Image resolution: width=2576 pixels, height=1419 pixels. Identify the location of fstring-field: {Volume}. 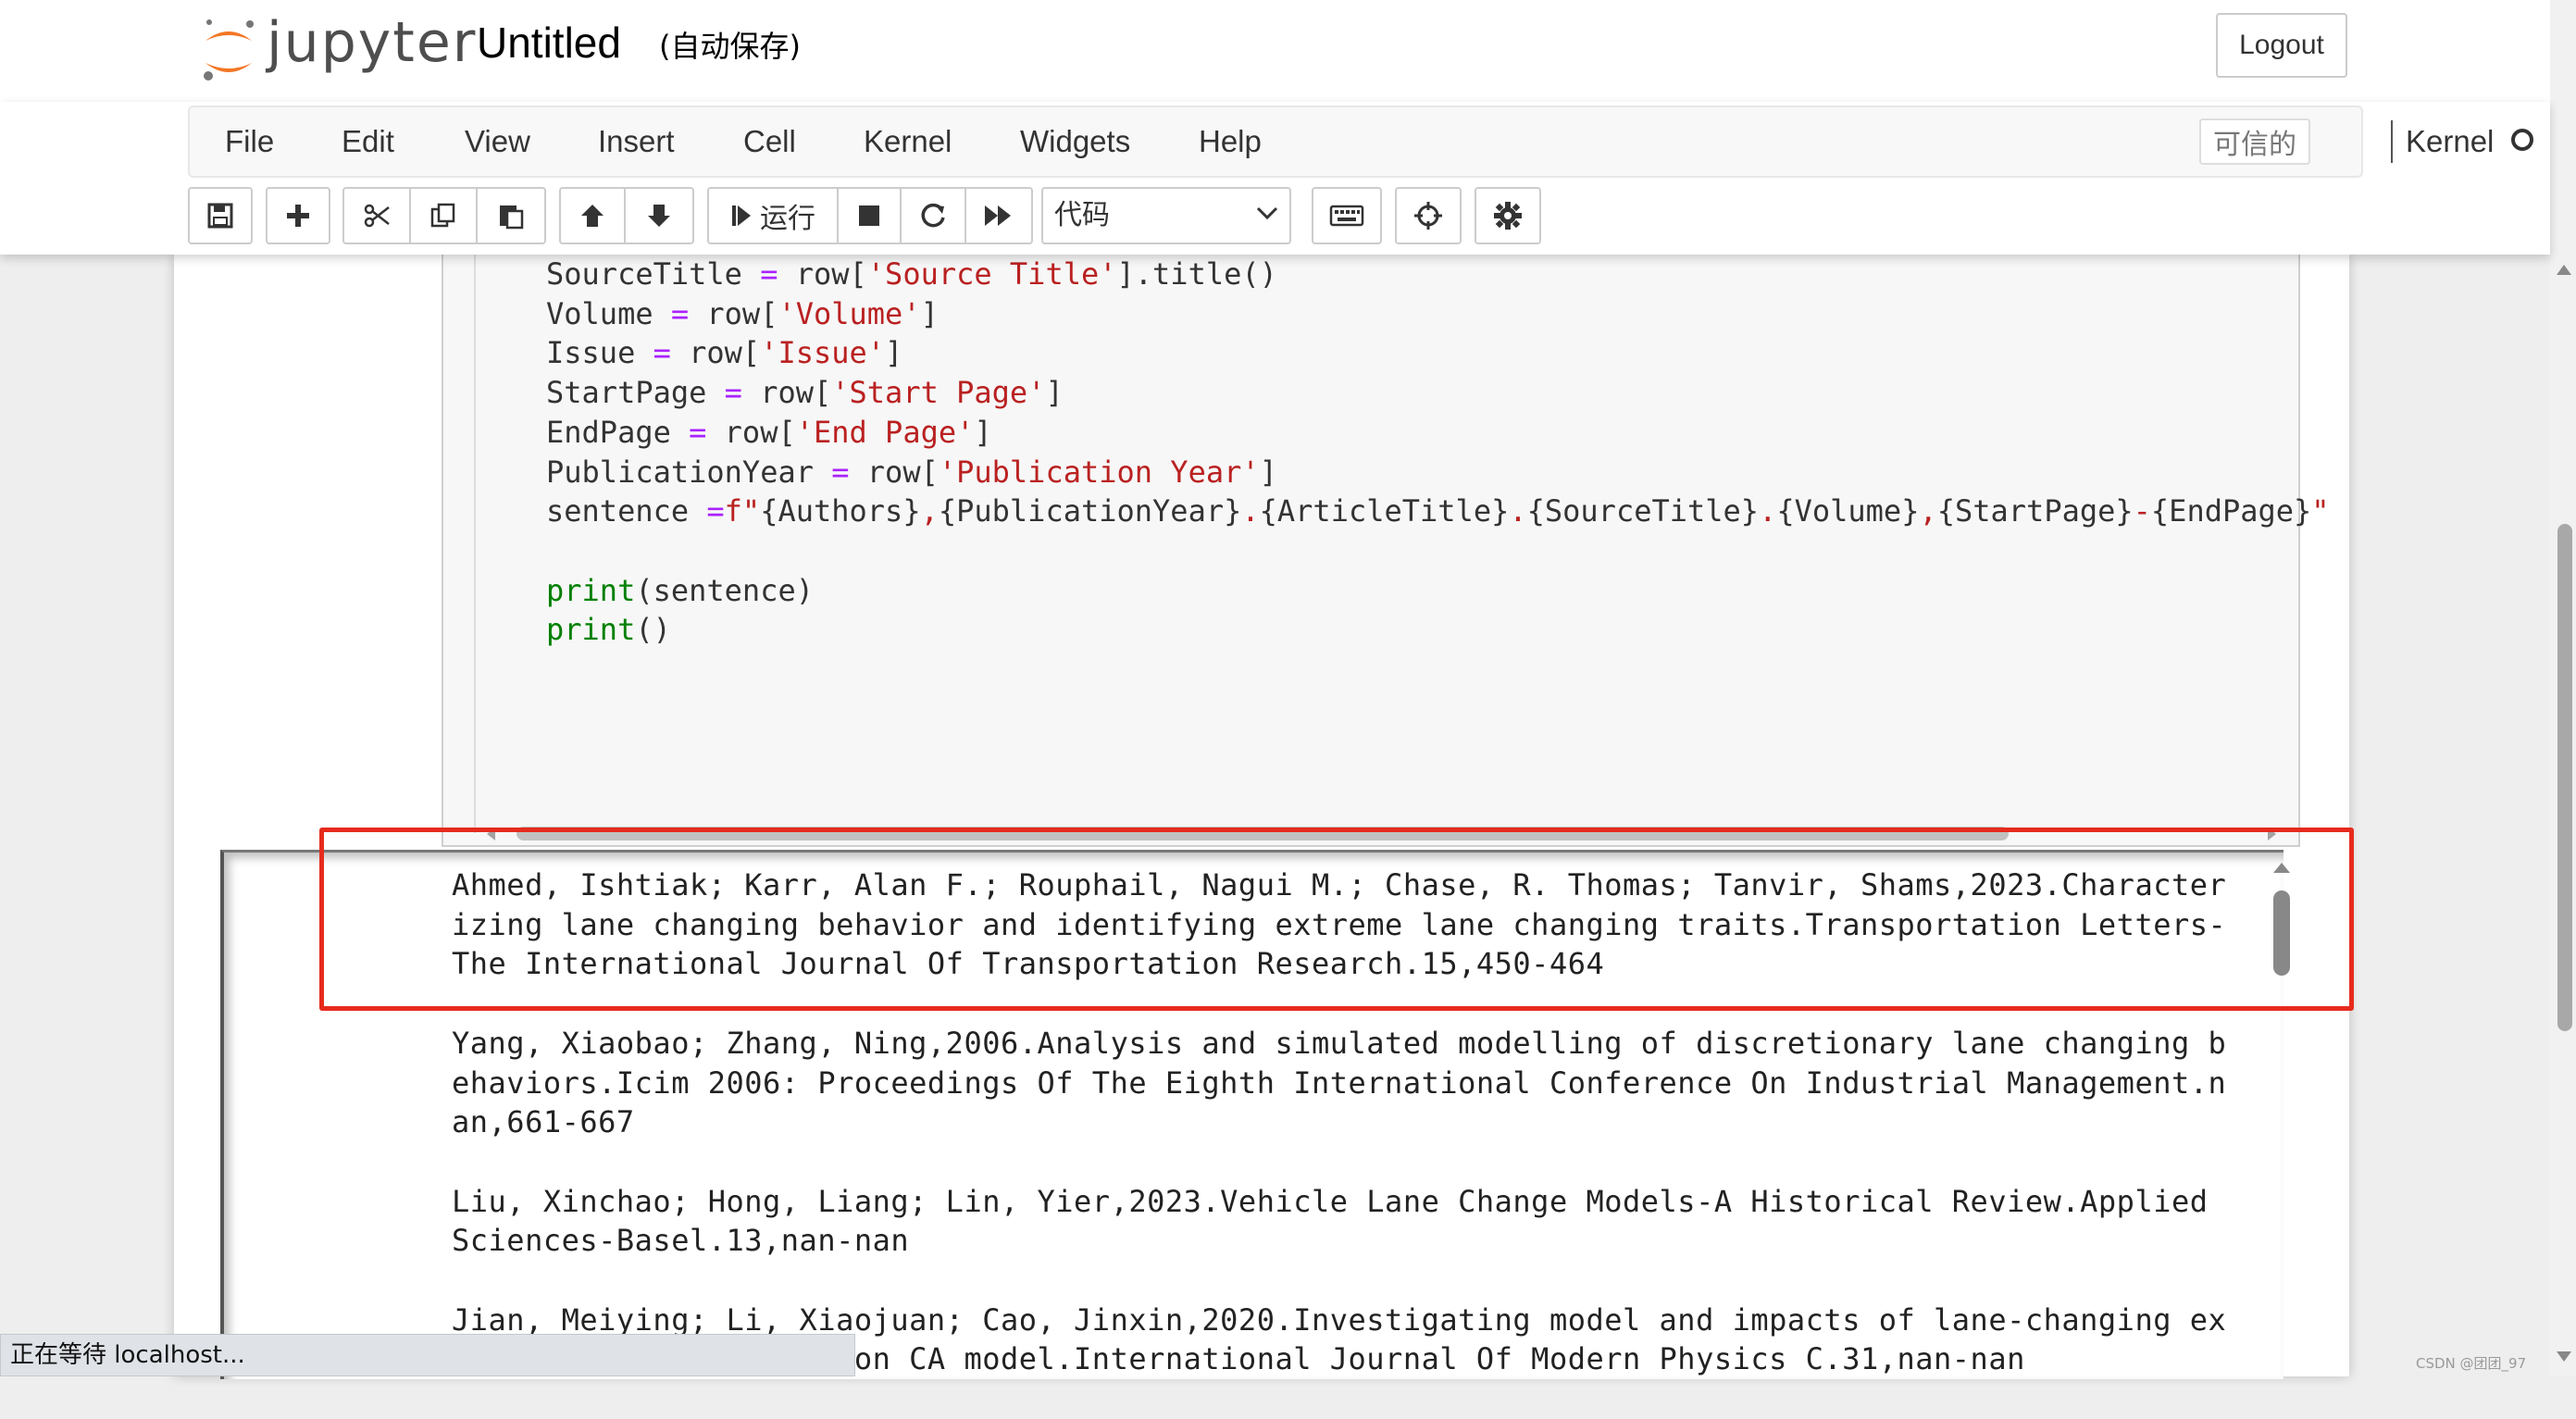
(1848, 511).